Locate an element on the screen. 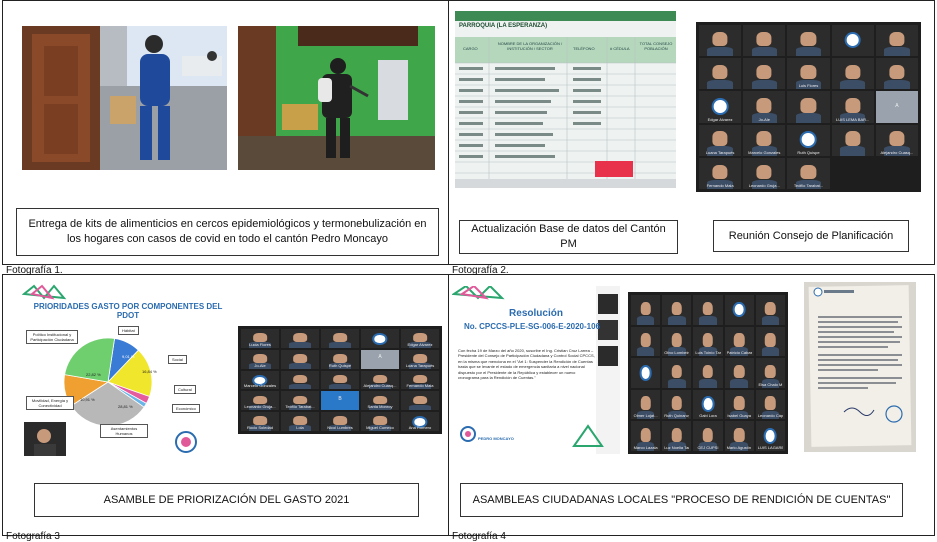 The height and width of the screenshot is (542, 937). photo-kit-delivery-image is located at coordinates (124, 98).